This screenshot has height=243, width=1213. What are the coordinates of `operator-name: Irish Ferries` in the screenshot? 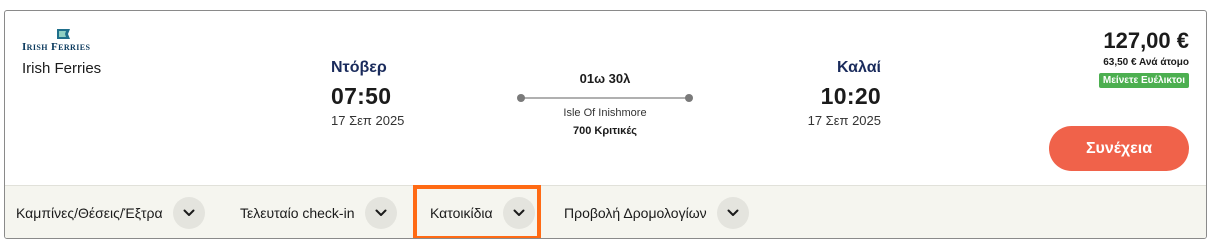 It's located at (62, 68).